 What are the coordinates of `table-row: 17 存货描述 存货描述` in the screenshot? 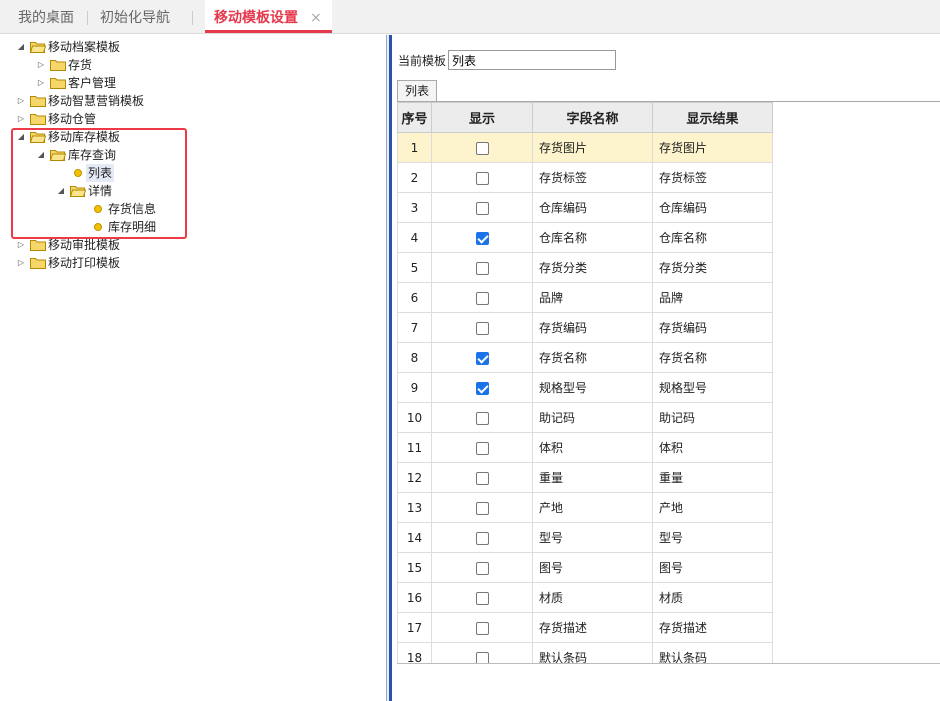 It's located at (585, 627).